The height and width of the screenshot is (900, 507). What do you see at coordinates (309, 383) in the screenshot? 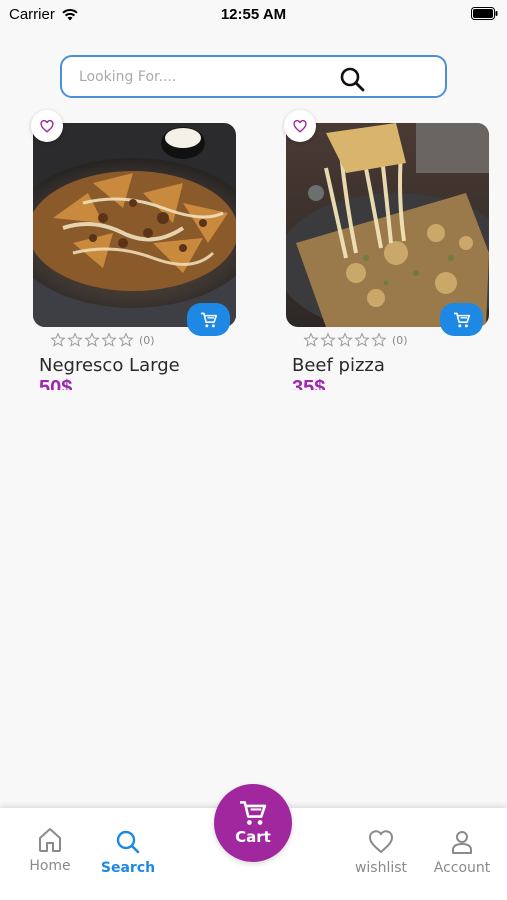
I see `product-price: 35$` at bounding box center [309, 383].